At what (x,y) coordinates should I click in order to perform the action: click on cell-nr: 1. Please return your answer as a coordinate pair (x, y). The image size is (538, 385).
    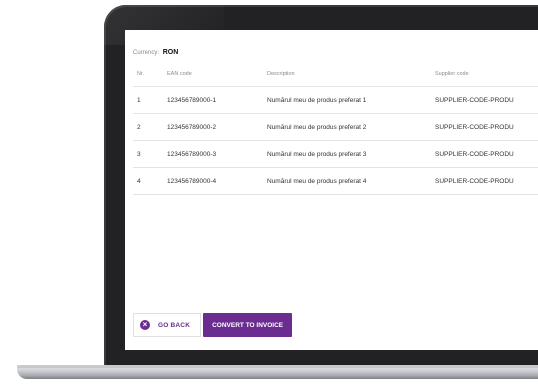
    Looking at the image, I should click on (150, 100).